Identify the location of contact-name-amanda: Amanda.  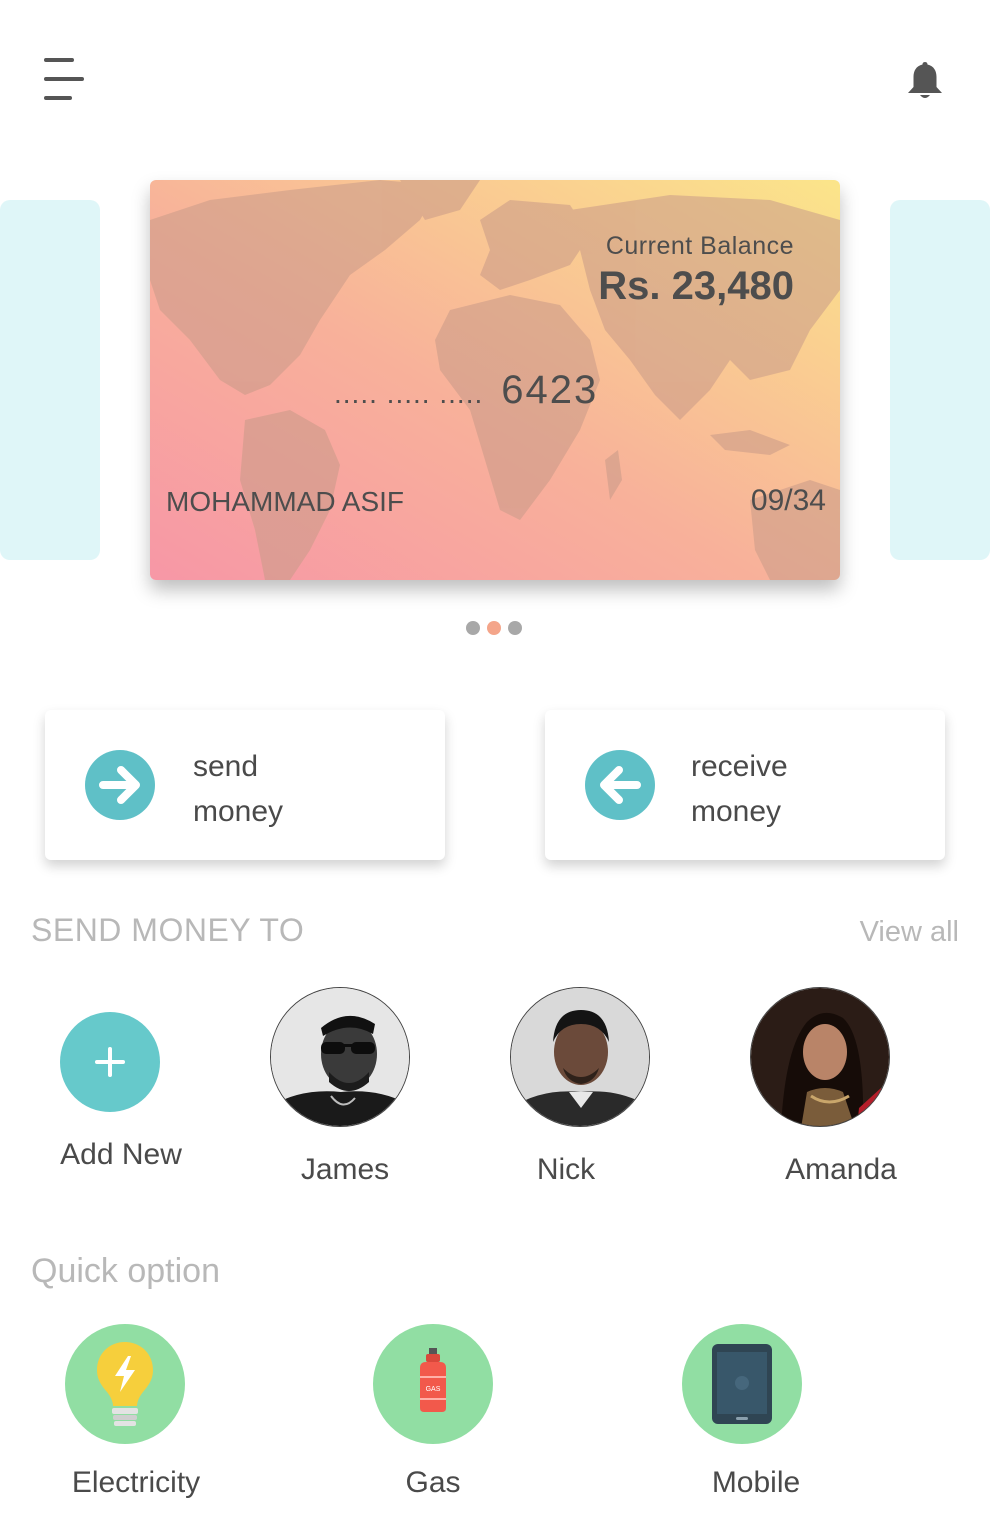
(841, 1170).